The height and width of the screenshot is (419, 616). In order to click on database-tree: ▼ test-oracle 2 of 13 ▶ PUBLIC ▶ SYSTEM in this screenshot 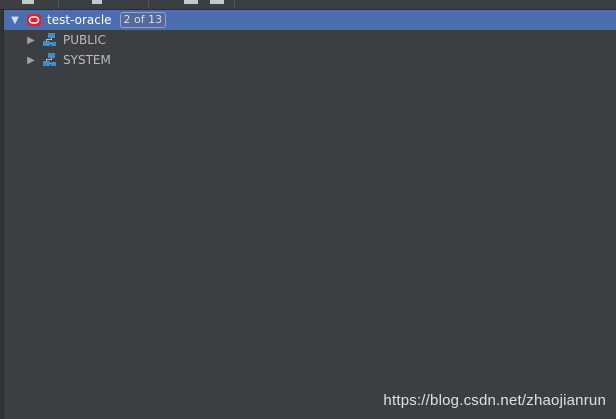, I will do `click(310, 40)`.